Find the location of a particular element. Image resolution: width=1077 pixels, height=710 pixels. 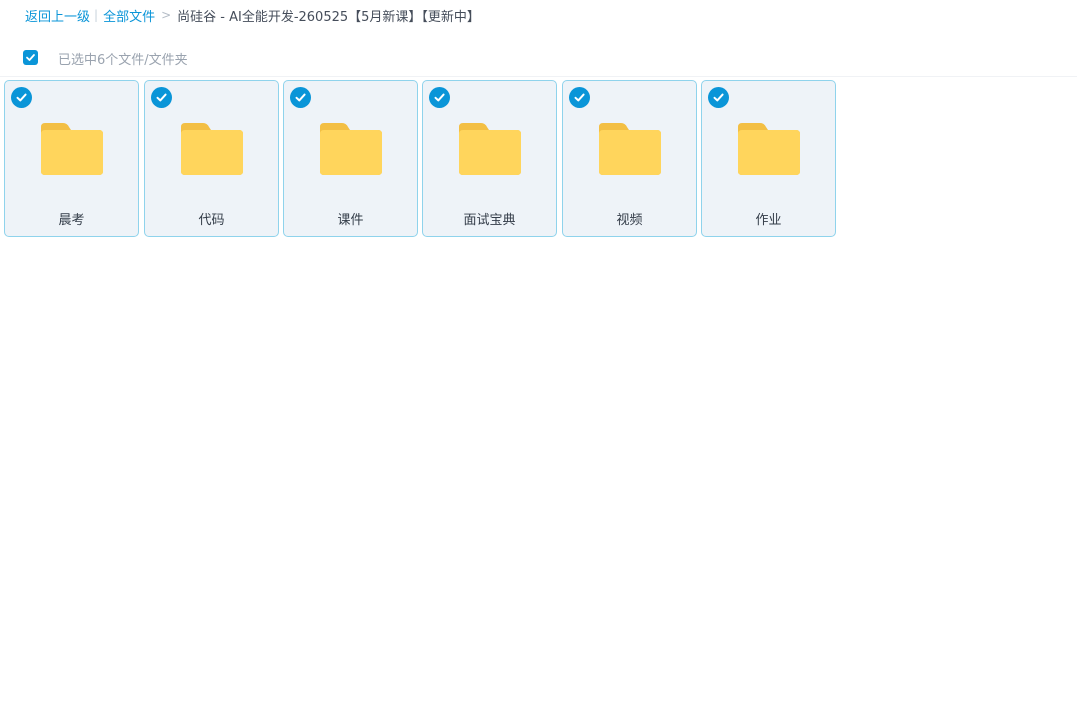

folder-tile: 晨考 is located at coordinates (71, 158).